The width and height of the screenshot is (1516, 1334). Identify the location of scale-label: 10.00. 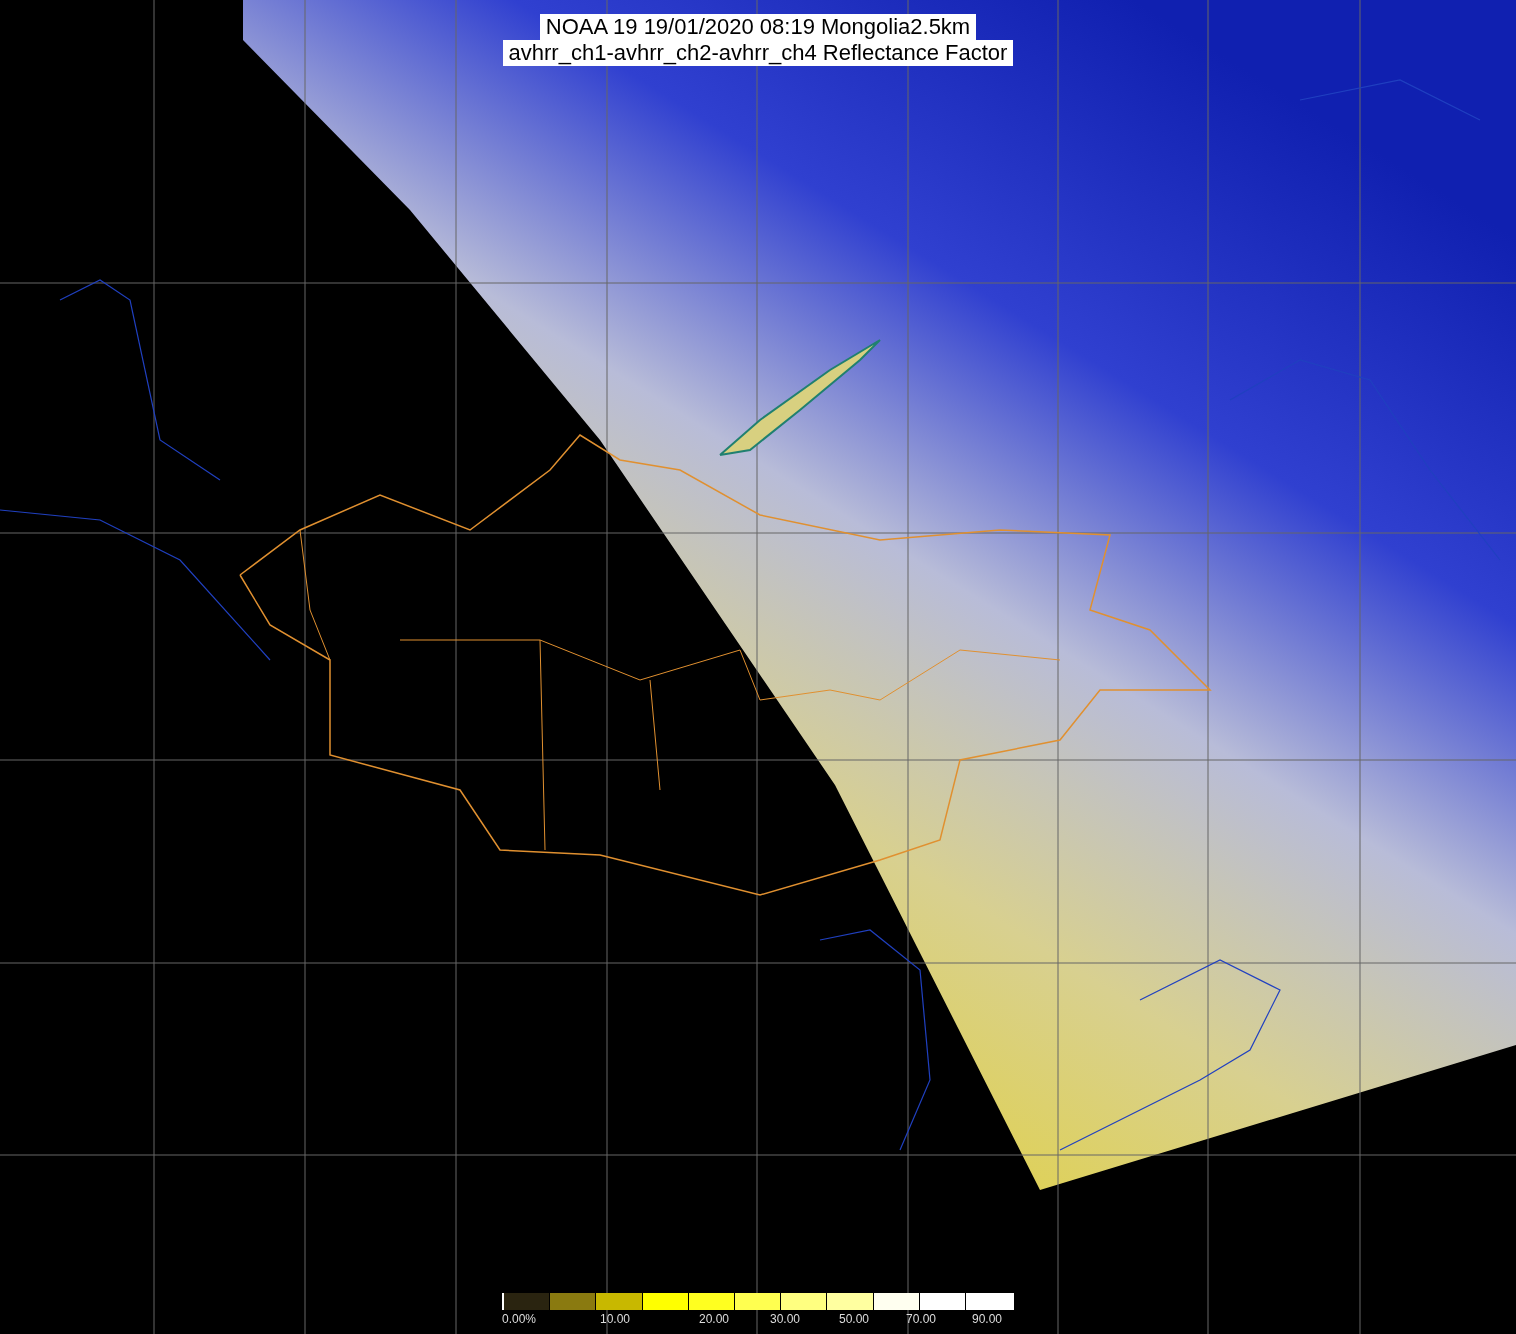
(615, 1319).